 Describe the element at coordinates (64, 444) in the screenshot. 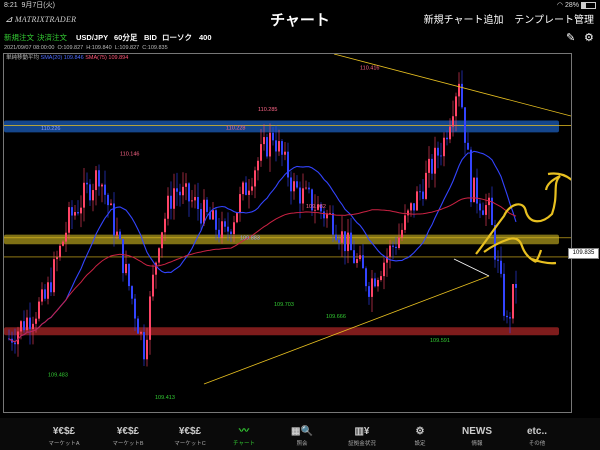

I see `tab-label: マーケットA` at that location.